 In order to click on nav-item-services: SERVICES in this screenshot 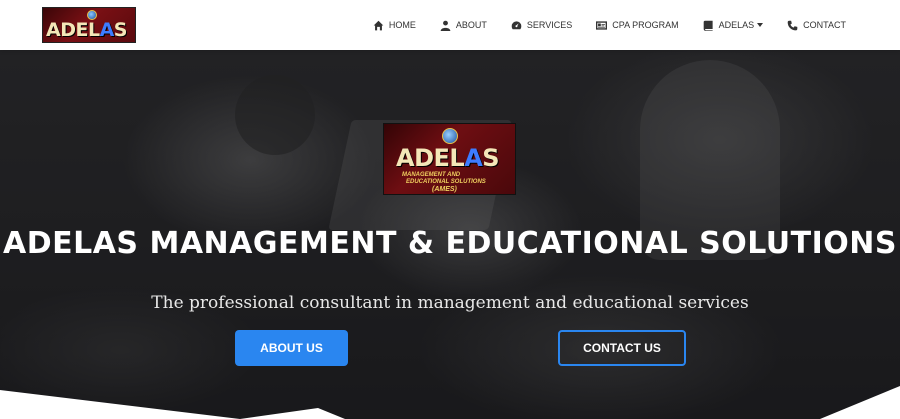, I will do `click(541, 25)`.